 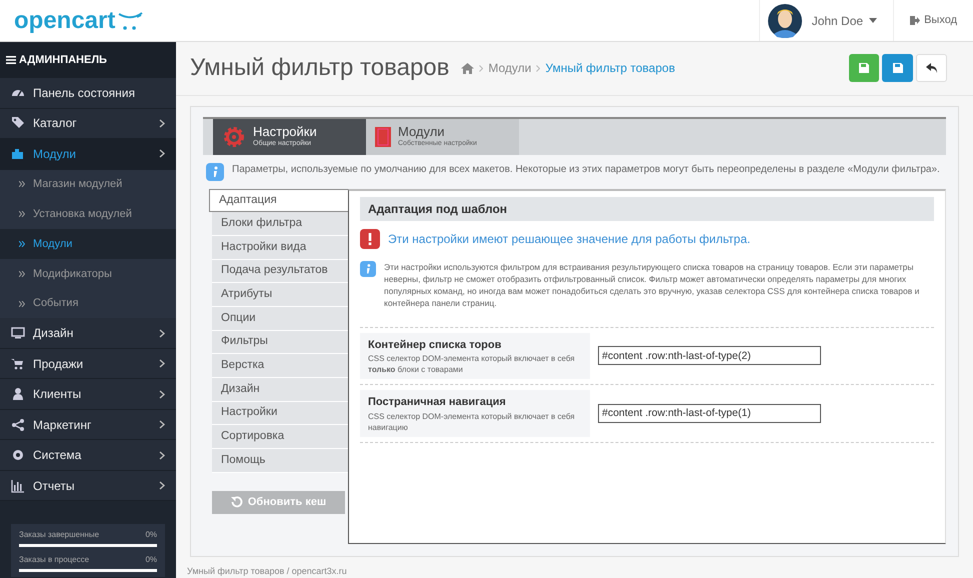 I want to click on logout-link: Выход, so click(x=933, y=20).